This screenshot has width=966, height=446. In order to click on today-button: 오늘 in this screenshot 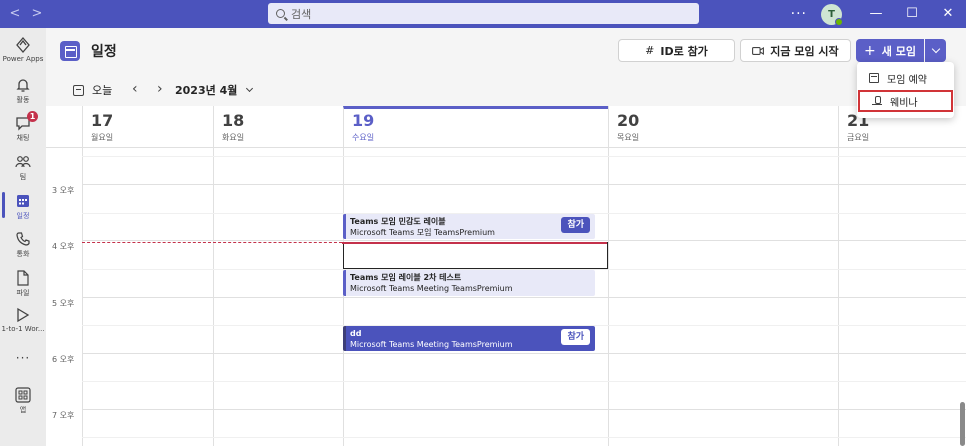, I will do `click(92, 90)`.